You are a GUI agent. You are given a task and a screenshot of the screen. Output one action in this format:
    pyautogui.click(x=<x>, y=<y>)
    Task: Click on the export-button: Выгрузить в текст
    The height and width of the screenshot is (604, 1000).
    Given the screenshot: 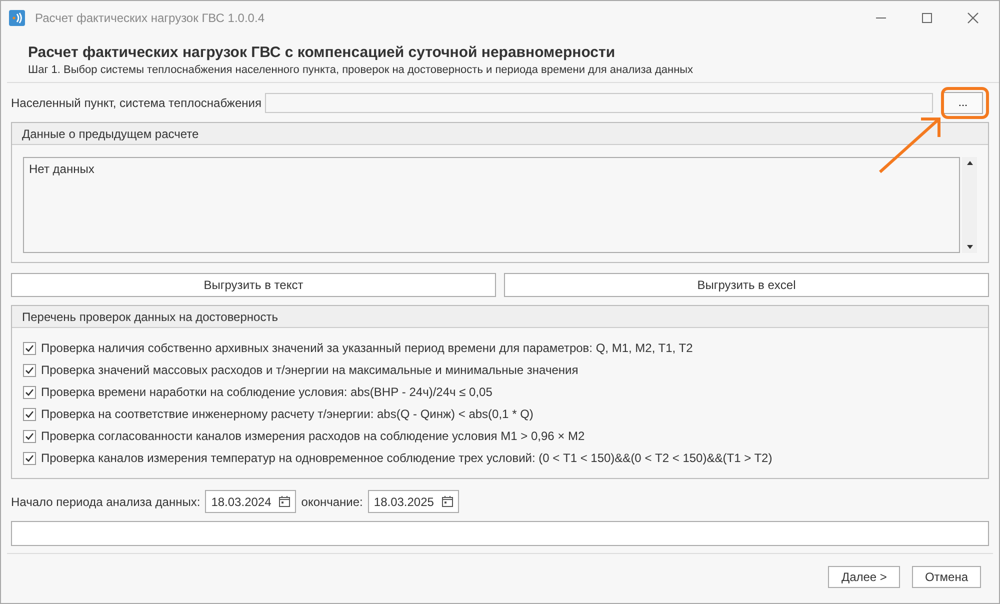 What is the action you would take?
    pyautogui.click(x=253, y=285)
    